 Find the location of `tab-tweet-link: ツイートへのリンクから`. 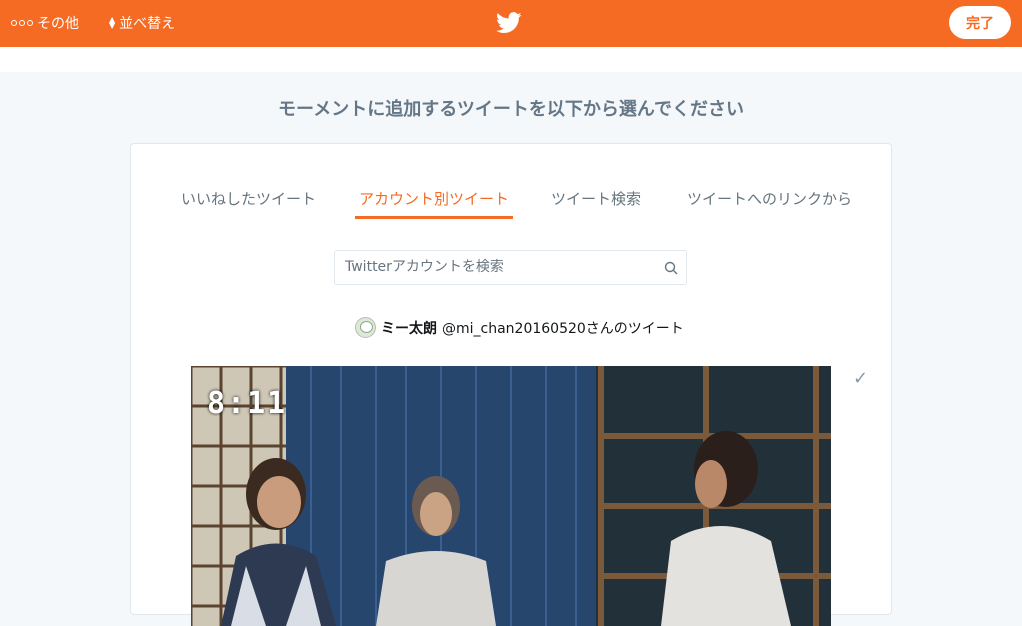

tab-tweet-link: ツイートへのリンクから is located at coordinates (769, 203).